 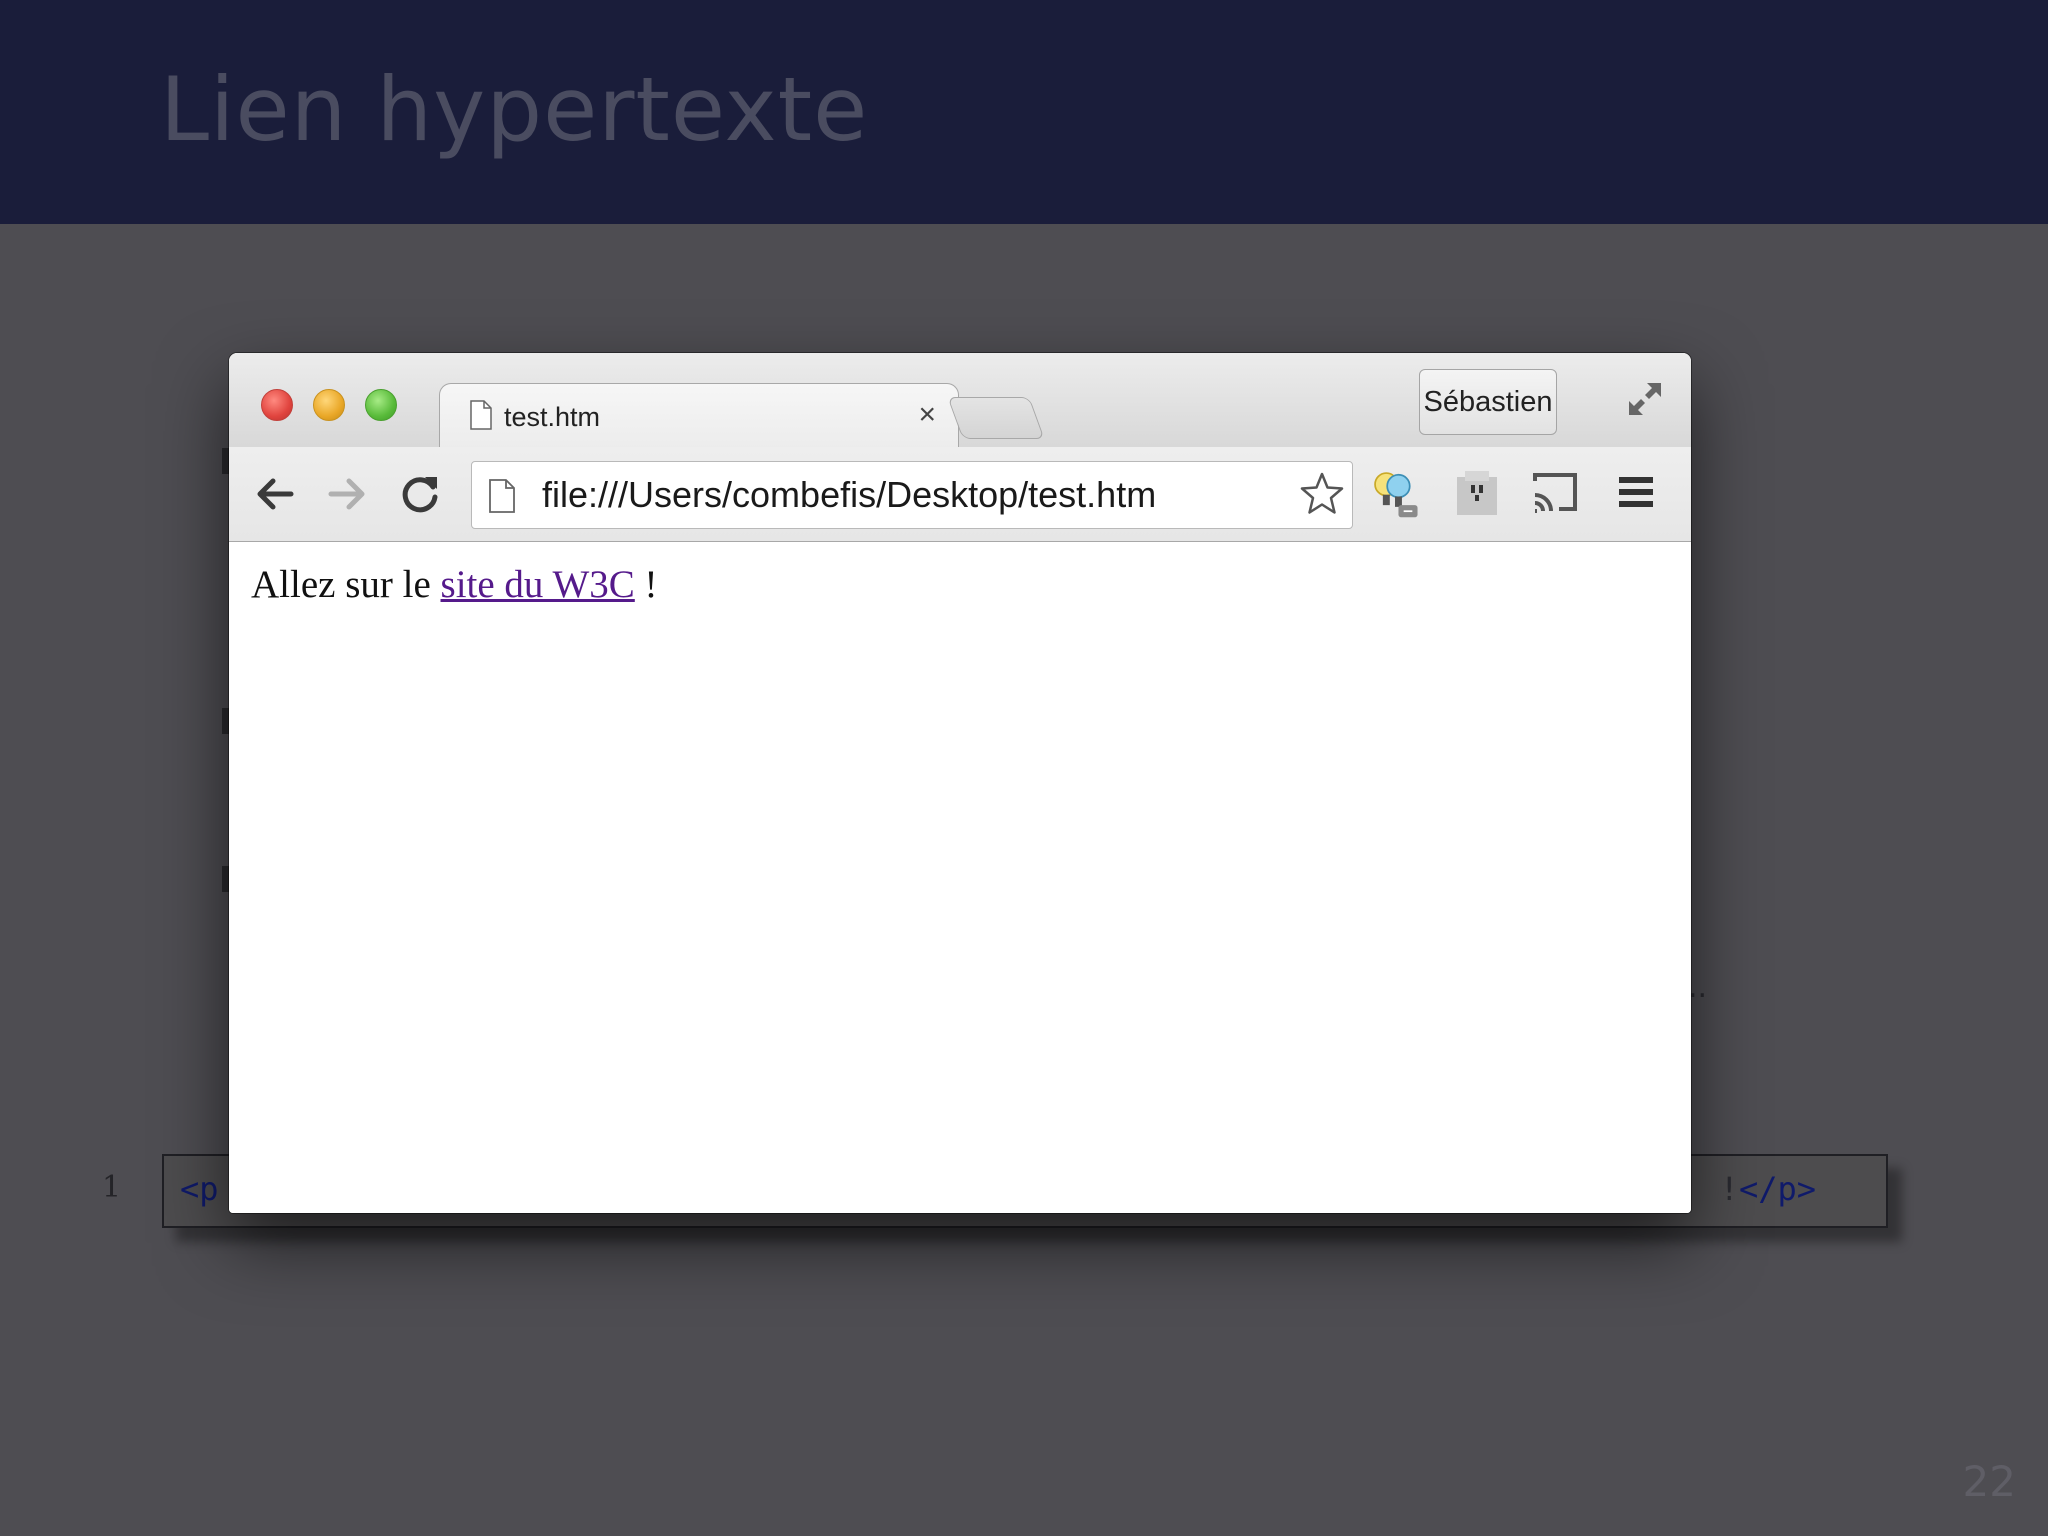 What do you see at coordinates (1395, 493) in the screenshot?
I see `lightbulb-extension-icon` at bounding box center [1395, 493].